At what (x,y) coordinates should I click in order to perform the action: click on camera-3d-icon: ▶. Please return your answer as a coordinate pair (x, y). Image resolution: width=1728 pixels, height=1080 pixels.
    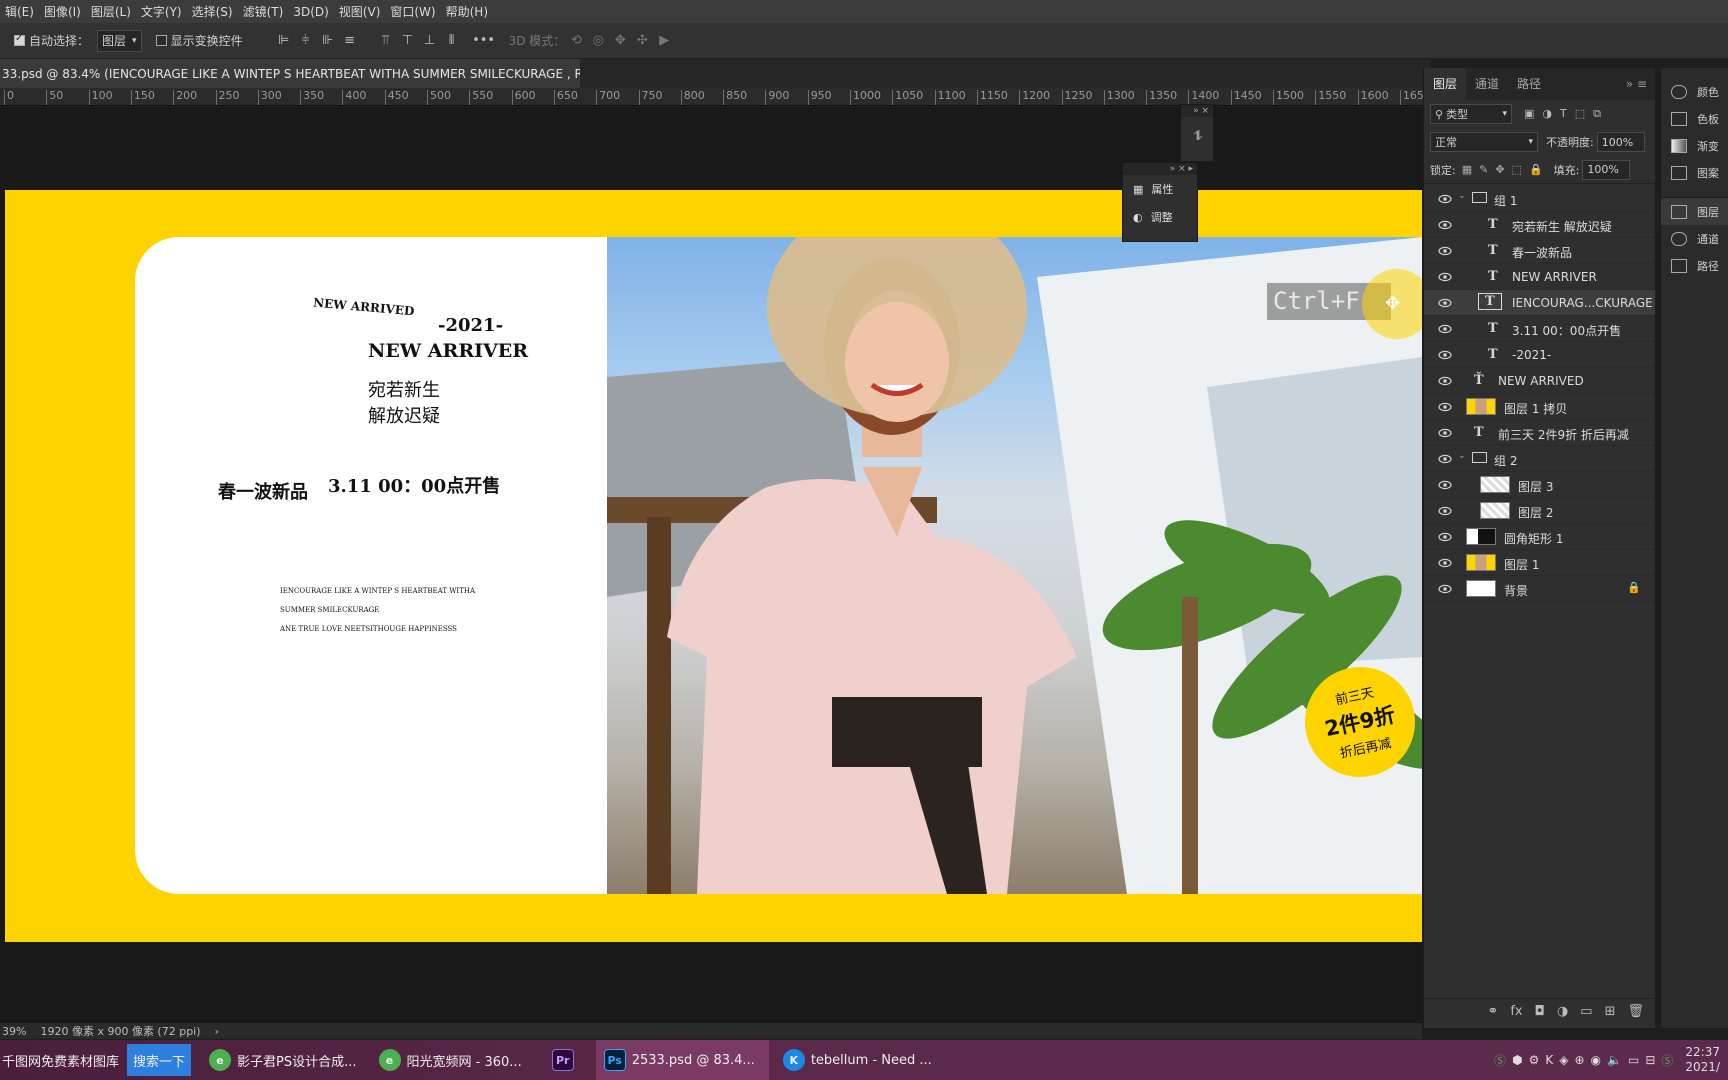
    Looking at the image, I should click on (664, 41).